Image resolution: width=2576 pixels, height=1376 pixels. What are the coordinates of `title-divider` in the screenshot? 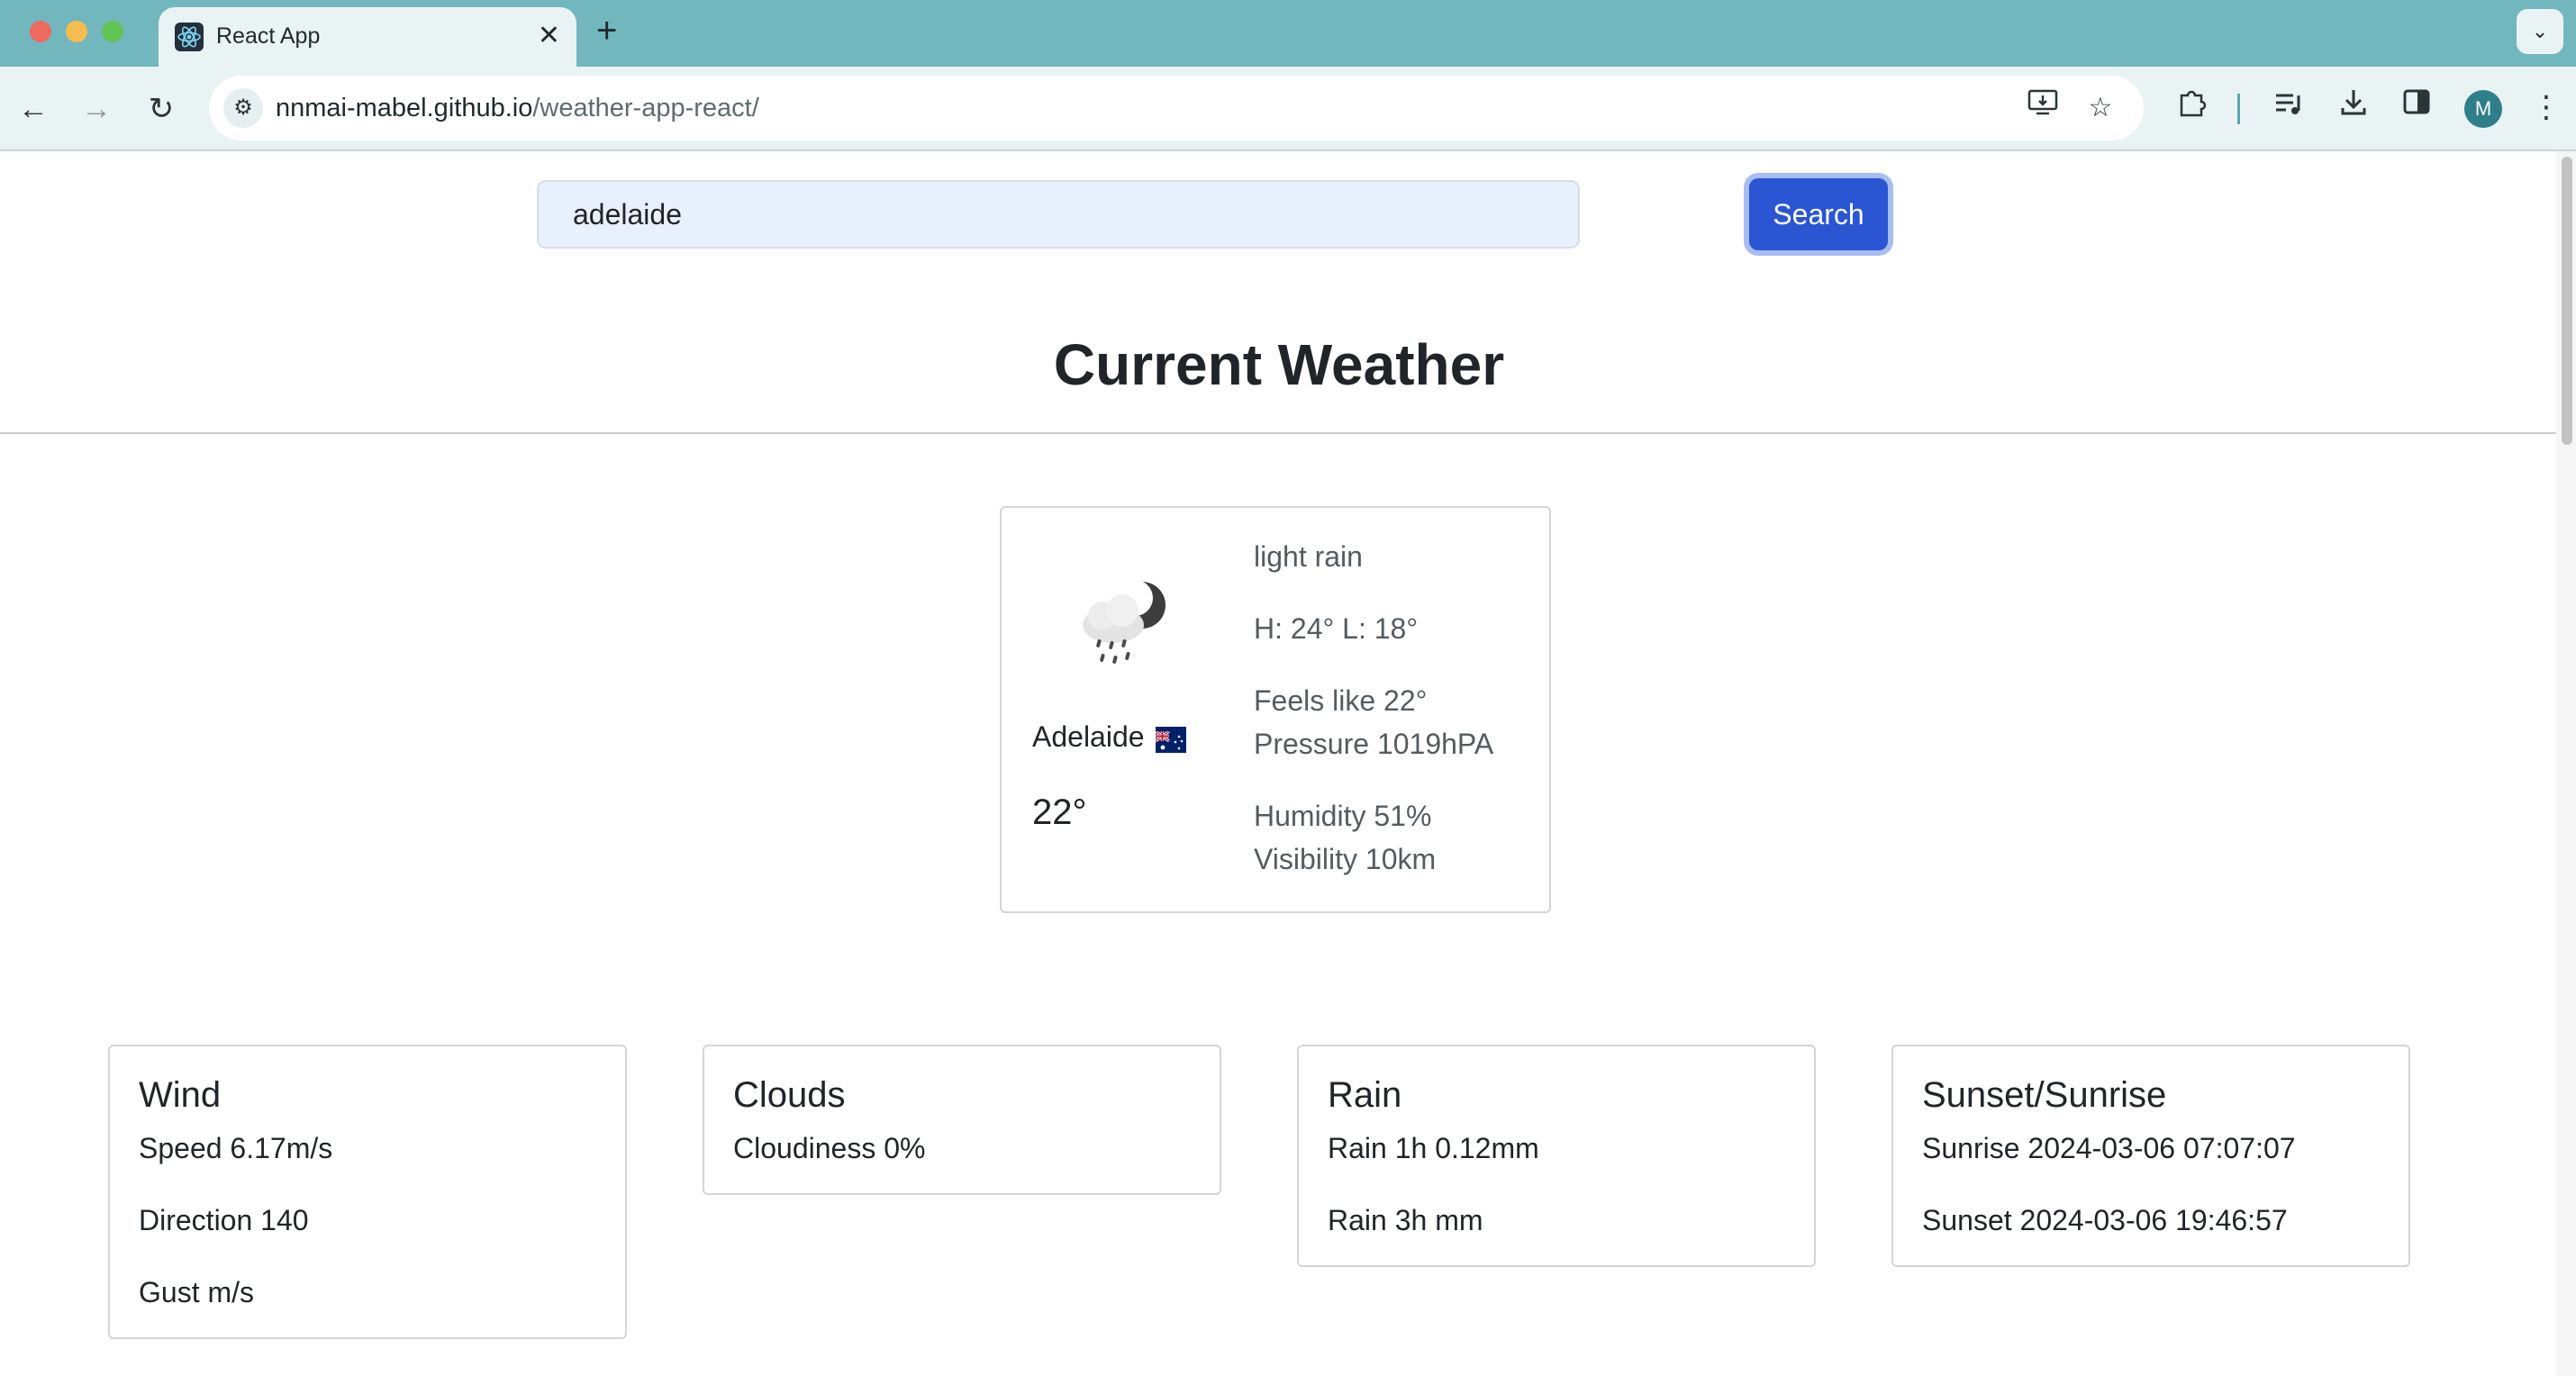 It's located at (1279, 433).